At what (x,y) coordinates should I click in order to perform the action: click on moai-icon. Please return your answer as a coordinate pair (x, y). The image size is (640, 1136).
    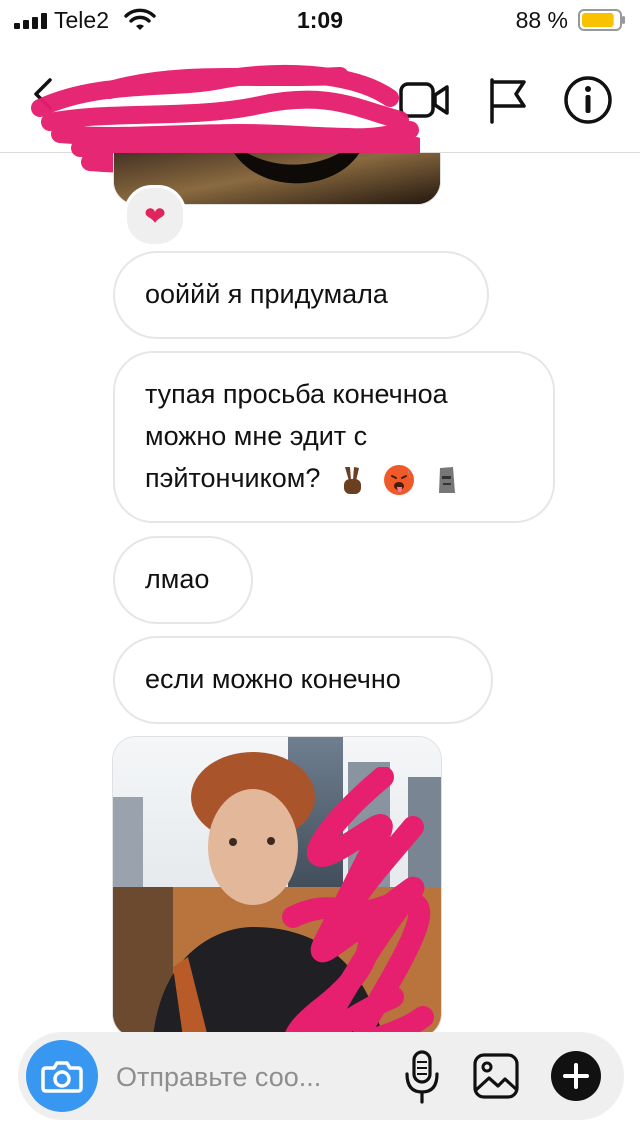
    Looking at the image, I should click on (446, 479).